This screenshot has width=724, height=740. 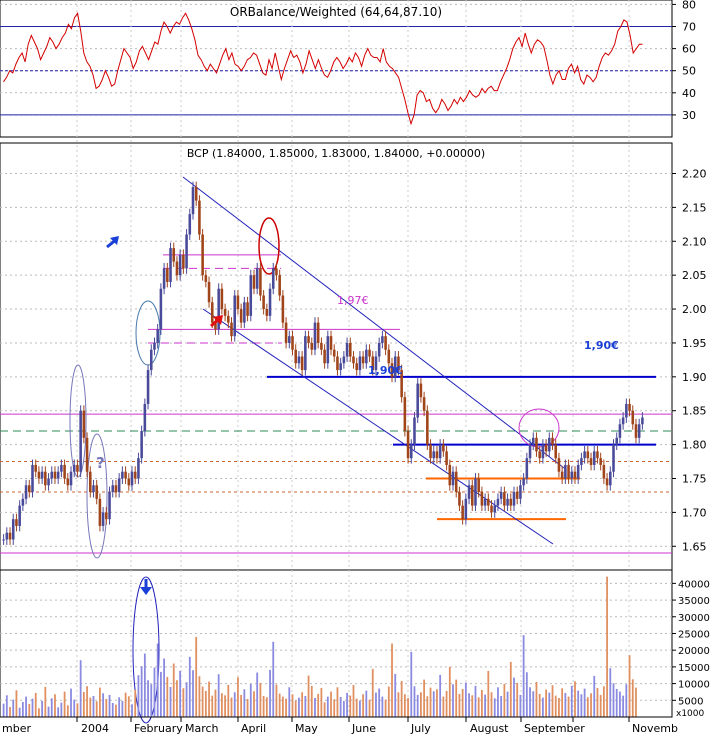 What do you see at coordinates (306, 728) in the screenshot?
I see `x-tick-label: May` at bounding box center [306, 728].